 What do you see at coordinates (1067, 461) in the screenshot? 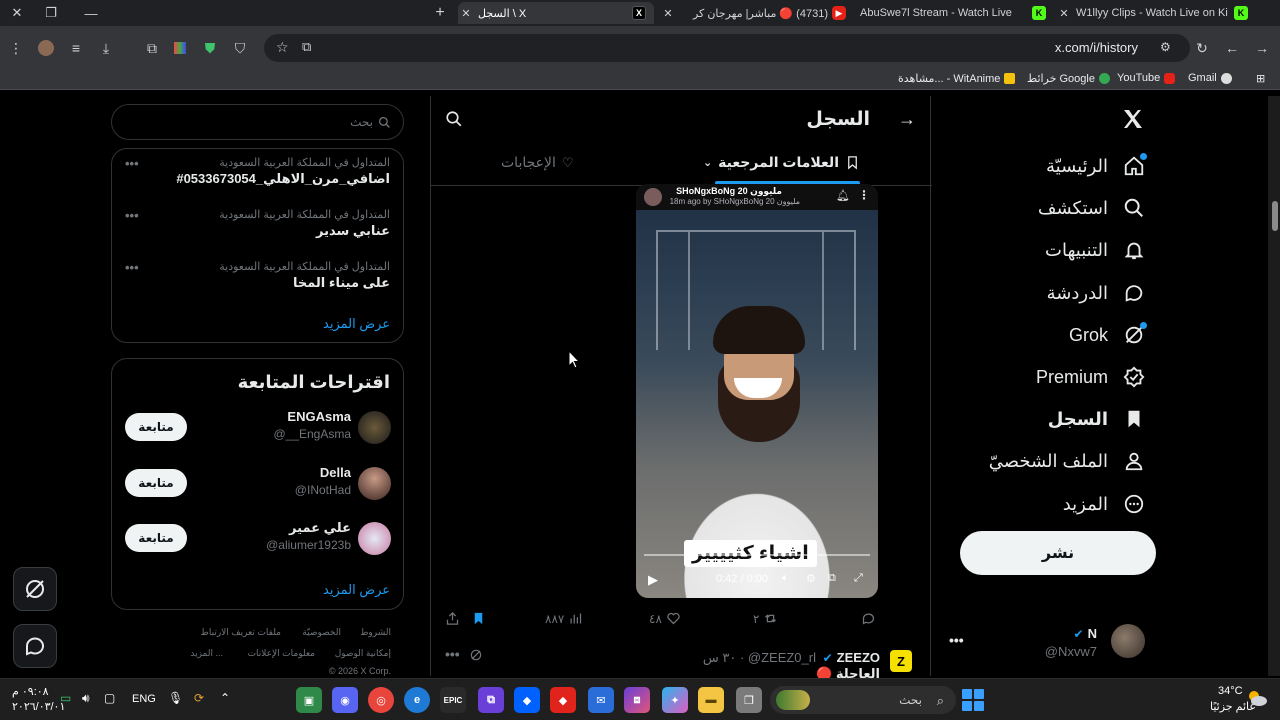
I see `nav-item-profile: الملف الشخصيّ` at bounding box center [1067, 461].